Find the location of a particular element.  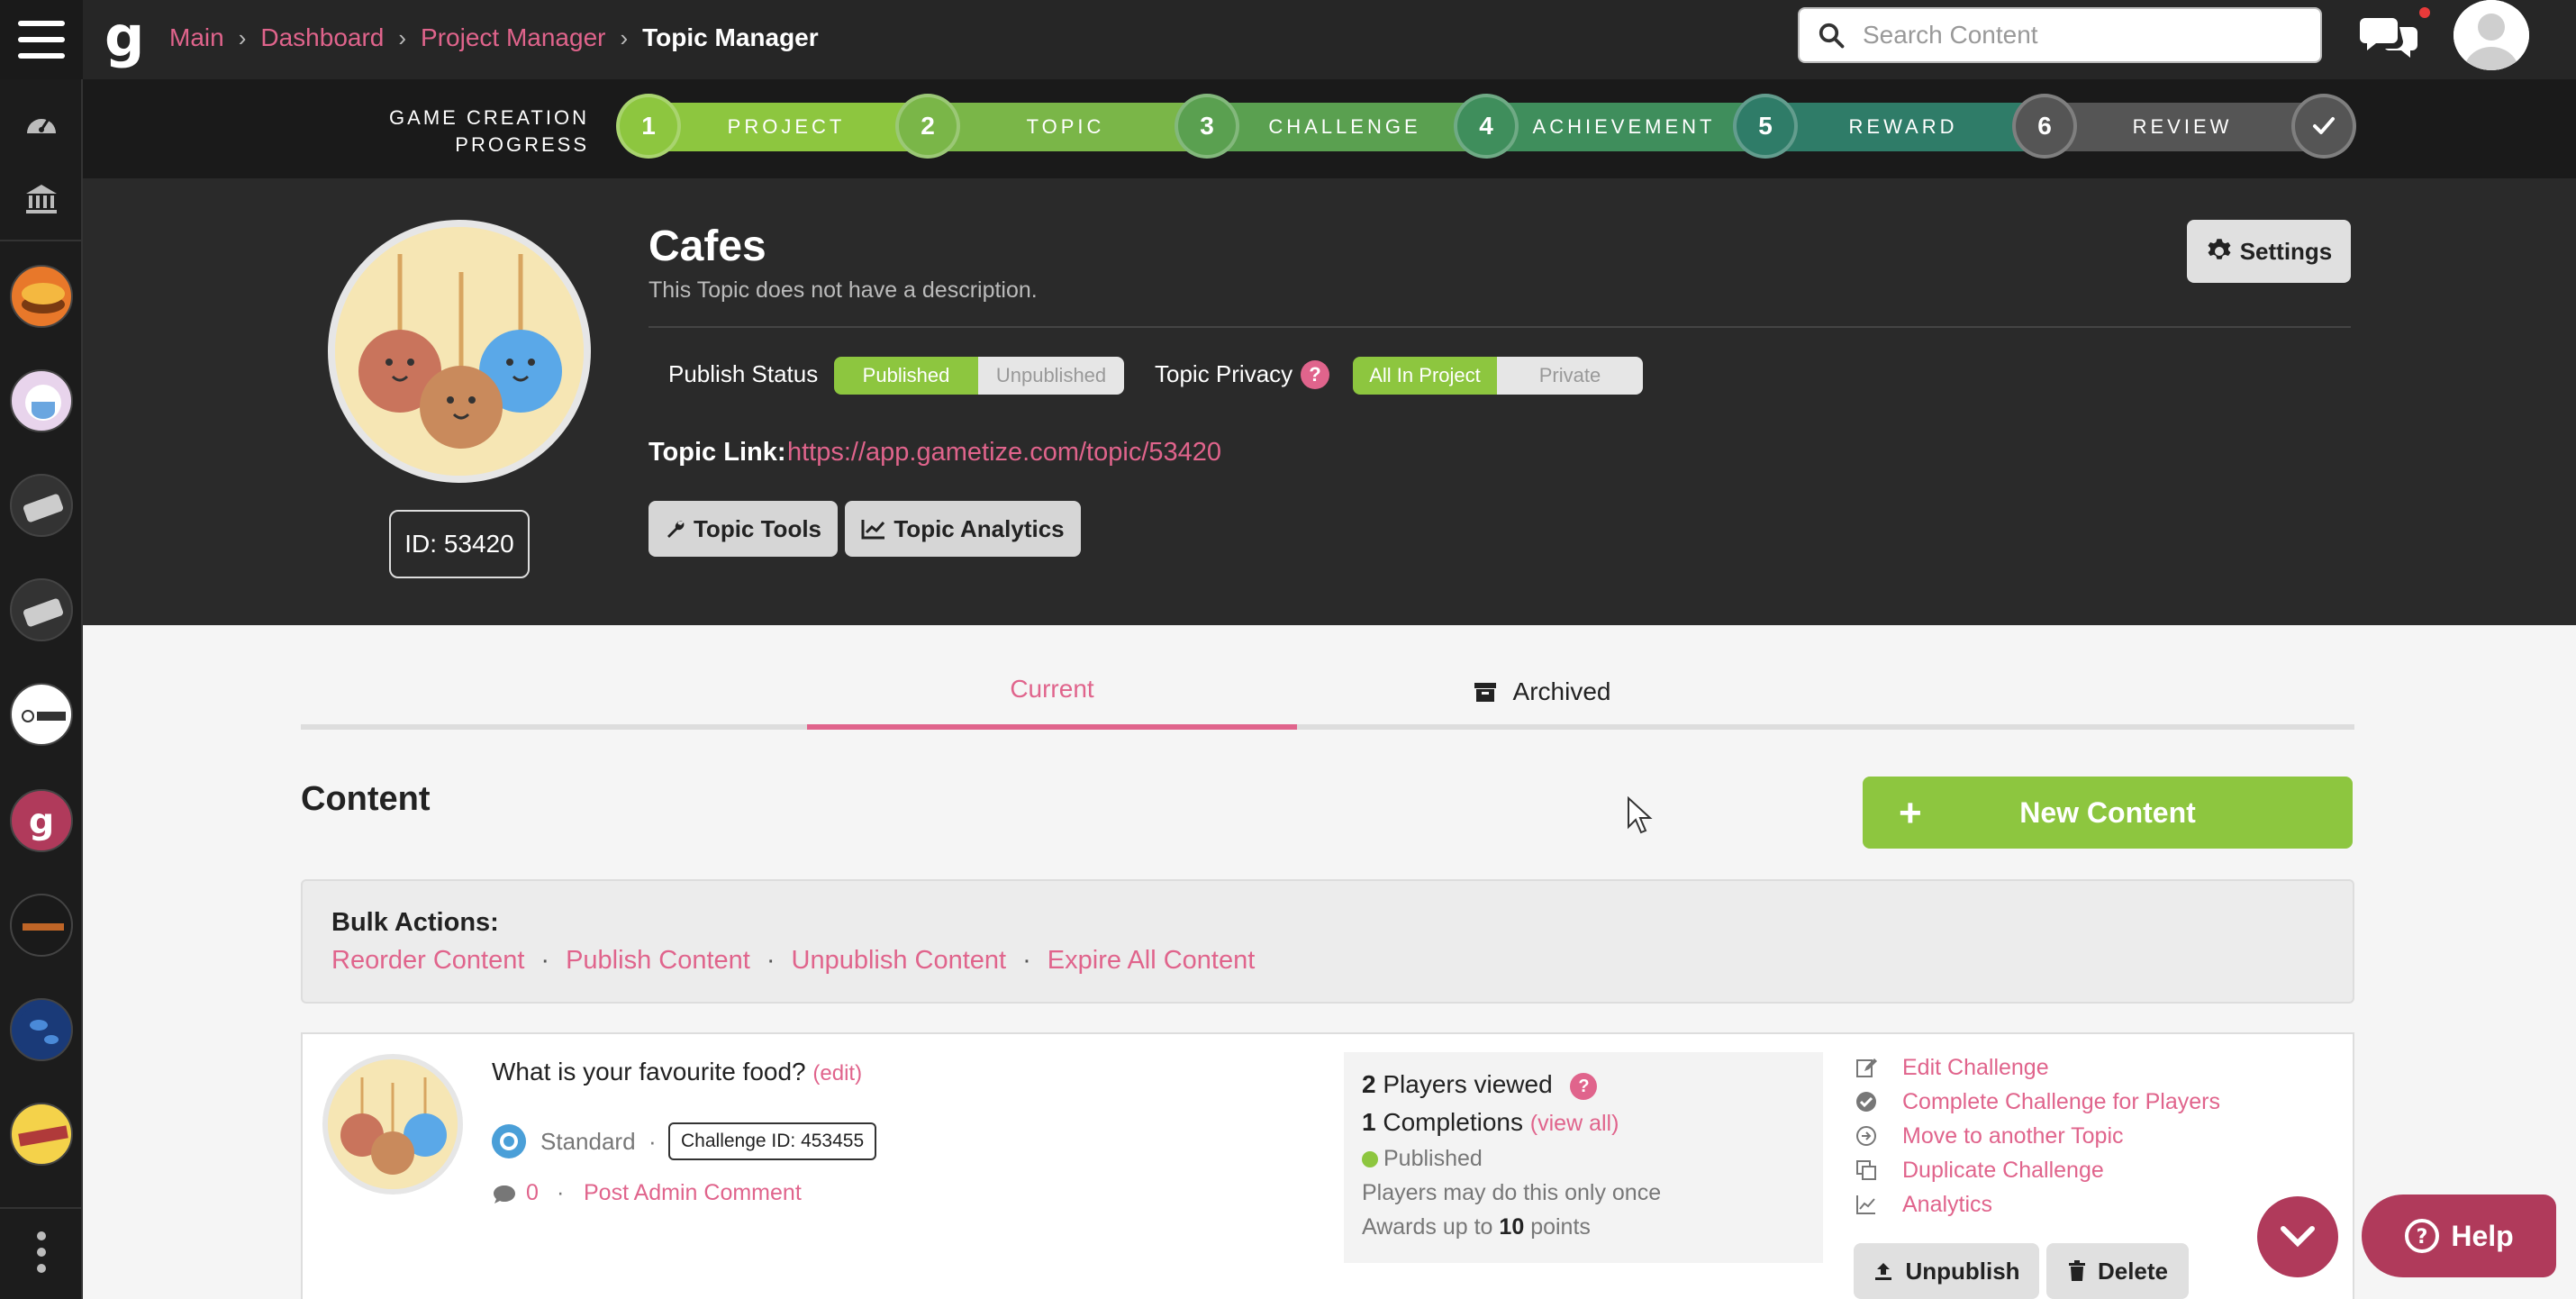

step-challenge: CHALLENGE is located at coordinates (1344, 127).